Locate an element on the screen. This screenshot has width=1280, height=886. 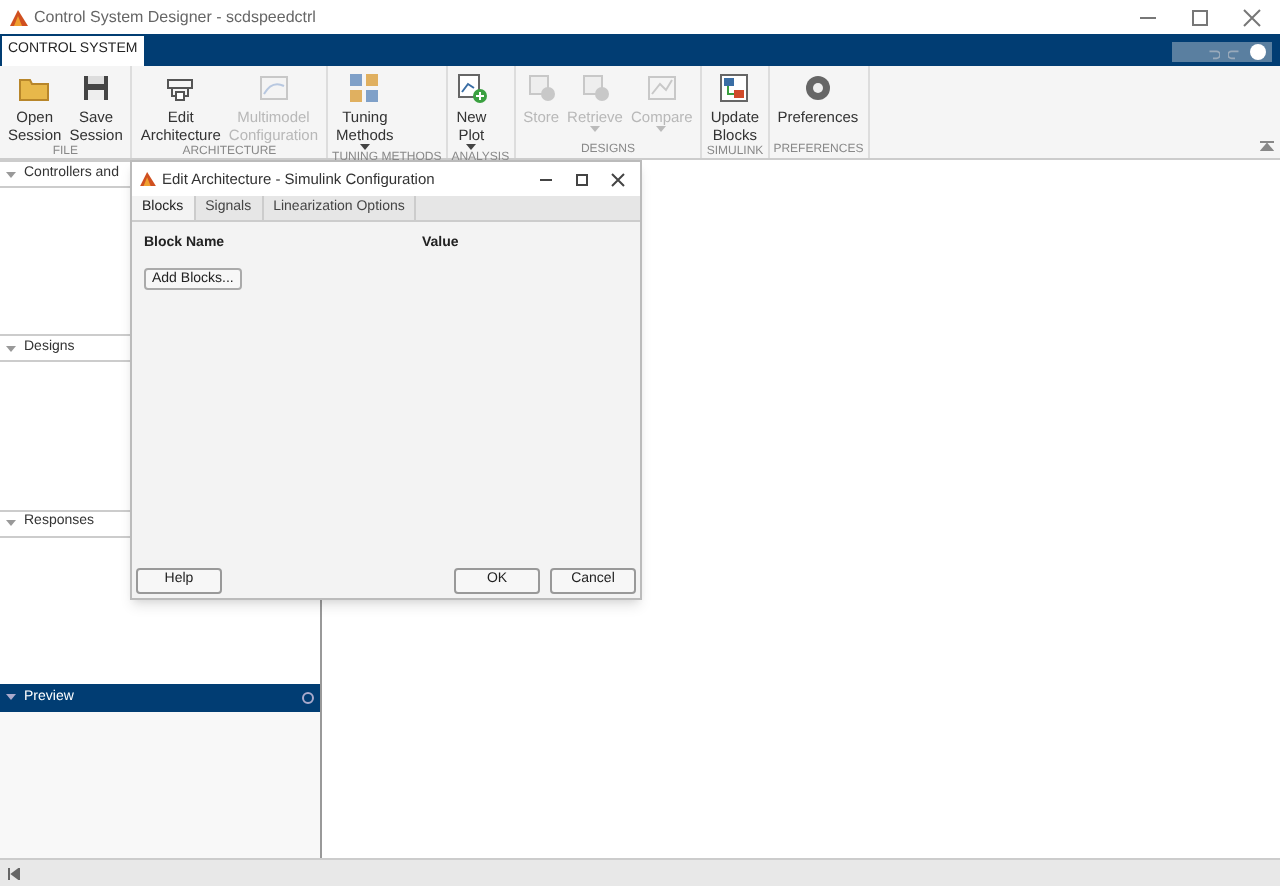
window-title: Control System Designer - scdspeedctrl is located at coordinates (175, 17).